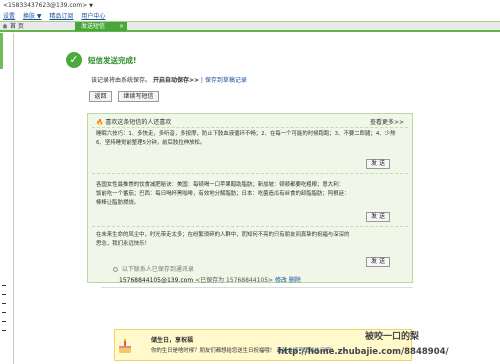 The image size is (500, 364). Describe the element at coordinates (281, 280) in the screenshot. I see `edit-link: 修改` at that location.